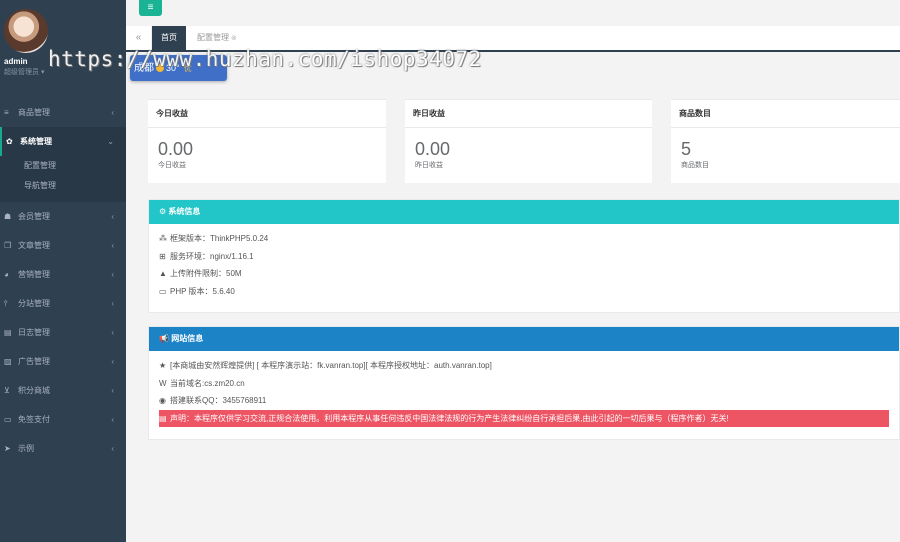  What do you see at coordinates (63, 141) in the screenshot?
I see `sidebar-item-system: ✿ 系统管理 ⌄` at bounding box center [63, 141].